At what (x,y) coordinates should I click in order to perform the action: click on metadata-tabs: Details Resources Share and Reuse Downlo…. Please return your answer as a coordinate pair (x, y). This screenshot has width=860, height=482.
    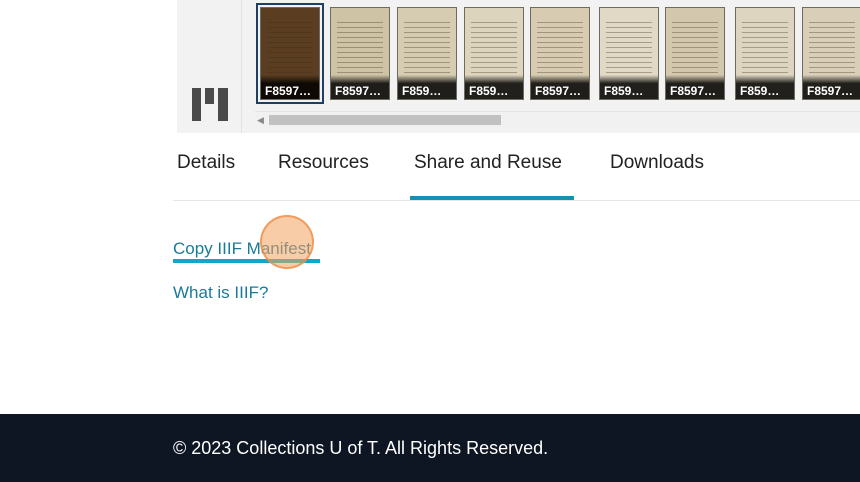
    Looking at the image, I should click on (516, 170).